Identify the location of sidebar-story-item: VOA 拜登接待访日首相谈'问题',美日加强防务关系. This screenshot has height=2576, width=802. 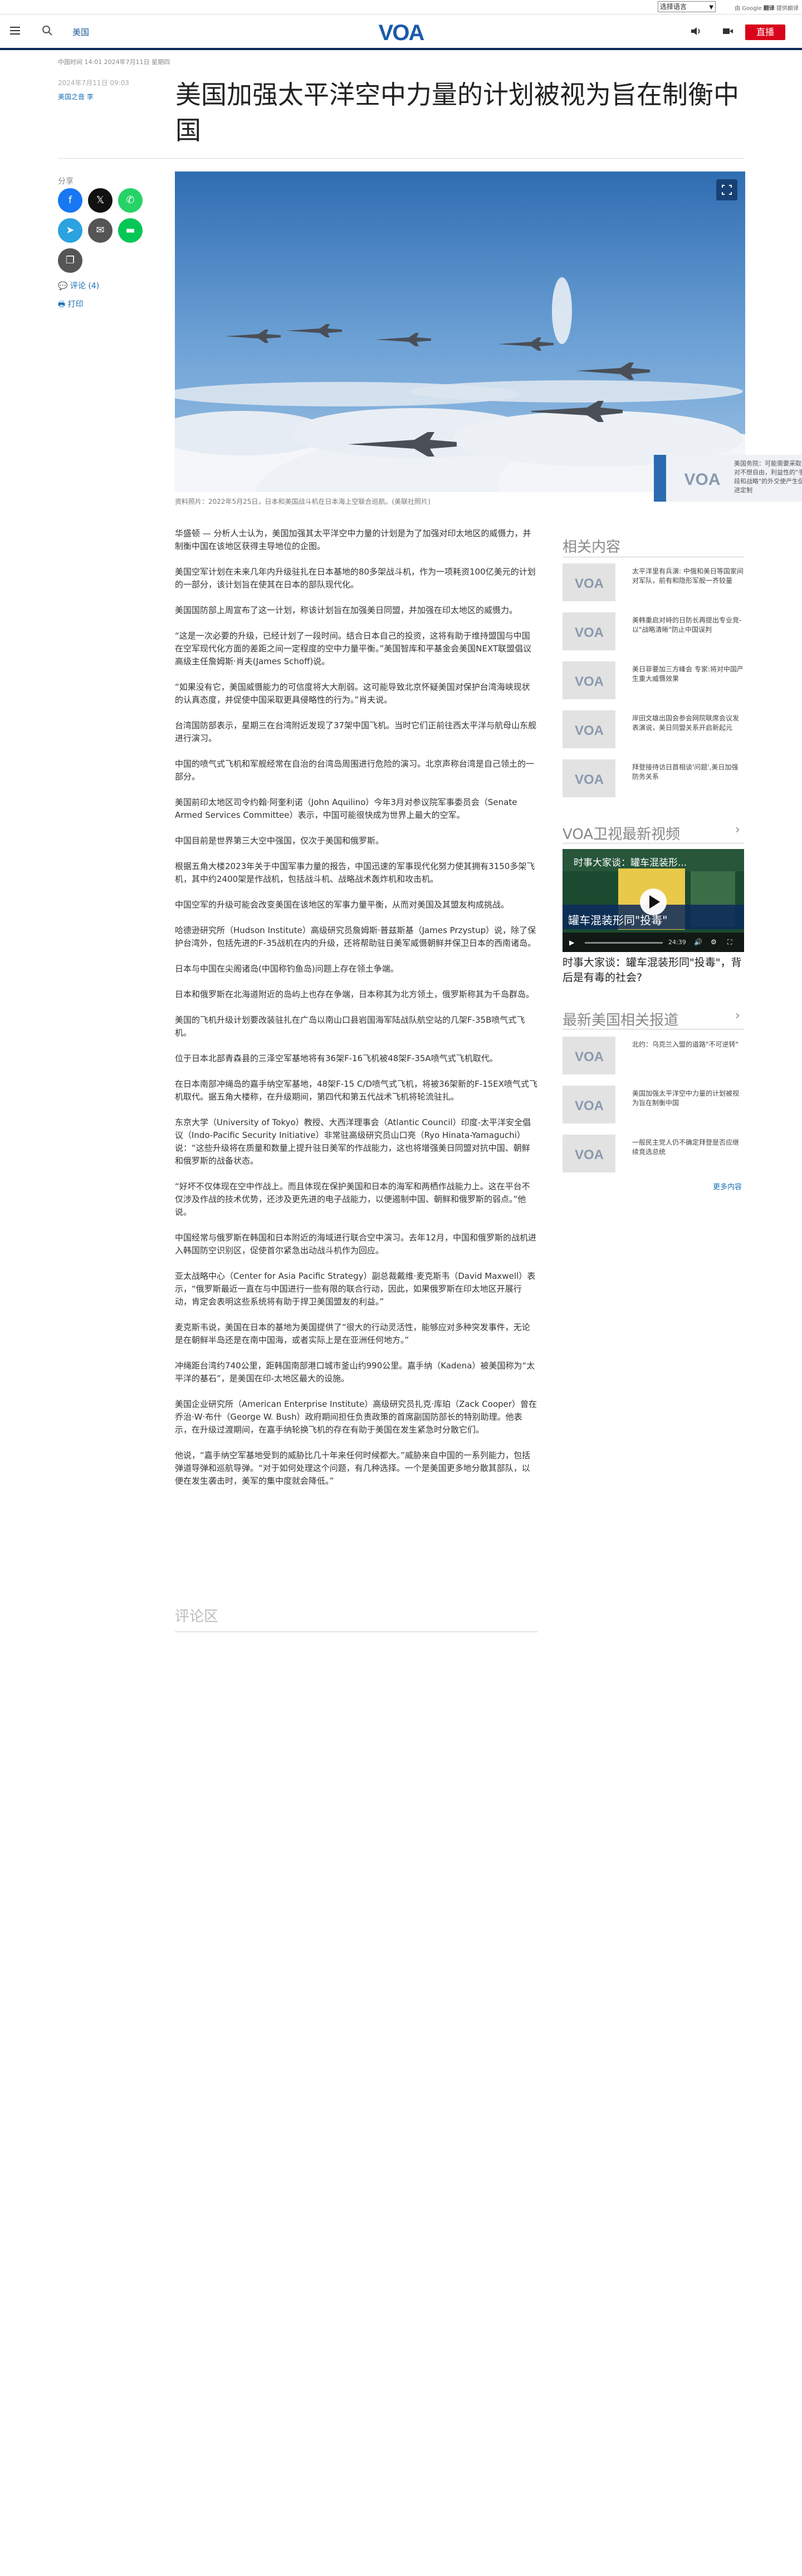
(654, 778).